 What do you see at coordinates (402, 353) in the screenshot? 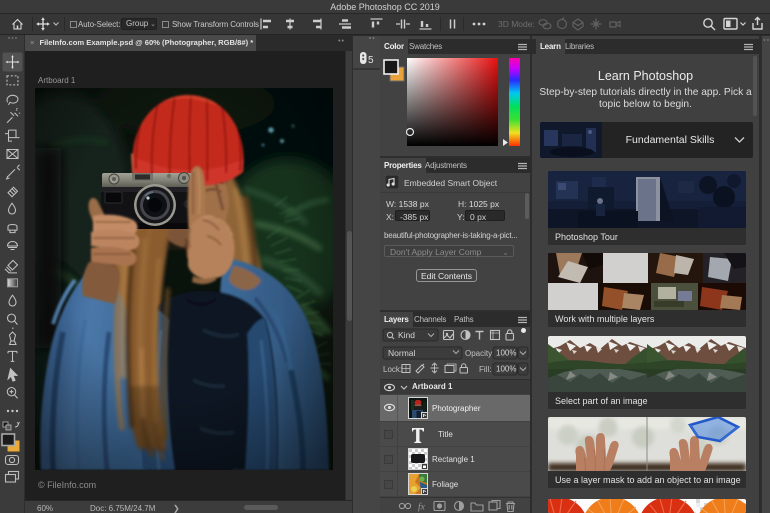
I see `svg-text: Normal` at bounding box center [402, 353].